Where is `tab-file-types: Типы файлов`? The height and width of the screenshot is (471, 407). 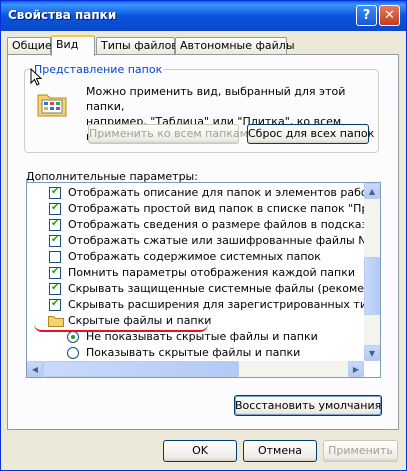 tab-file-types: Типы файлов is located at coordinates (137, 45).